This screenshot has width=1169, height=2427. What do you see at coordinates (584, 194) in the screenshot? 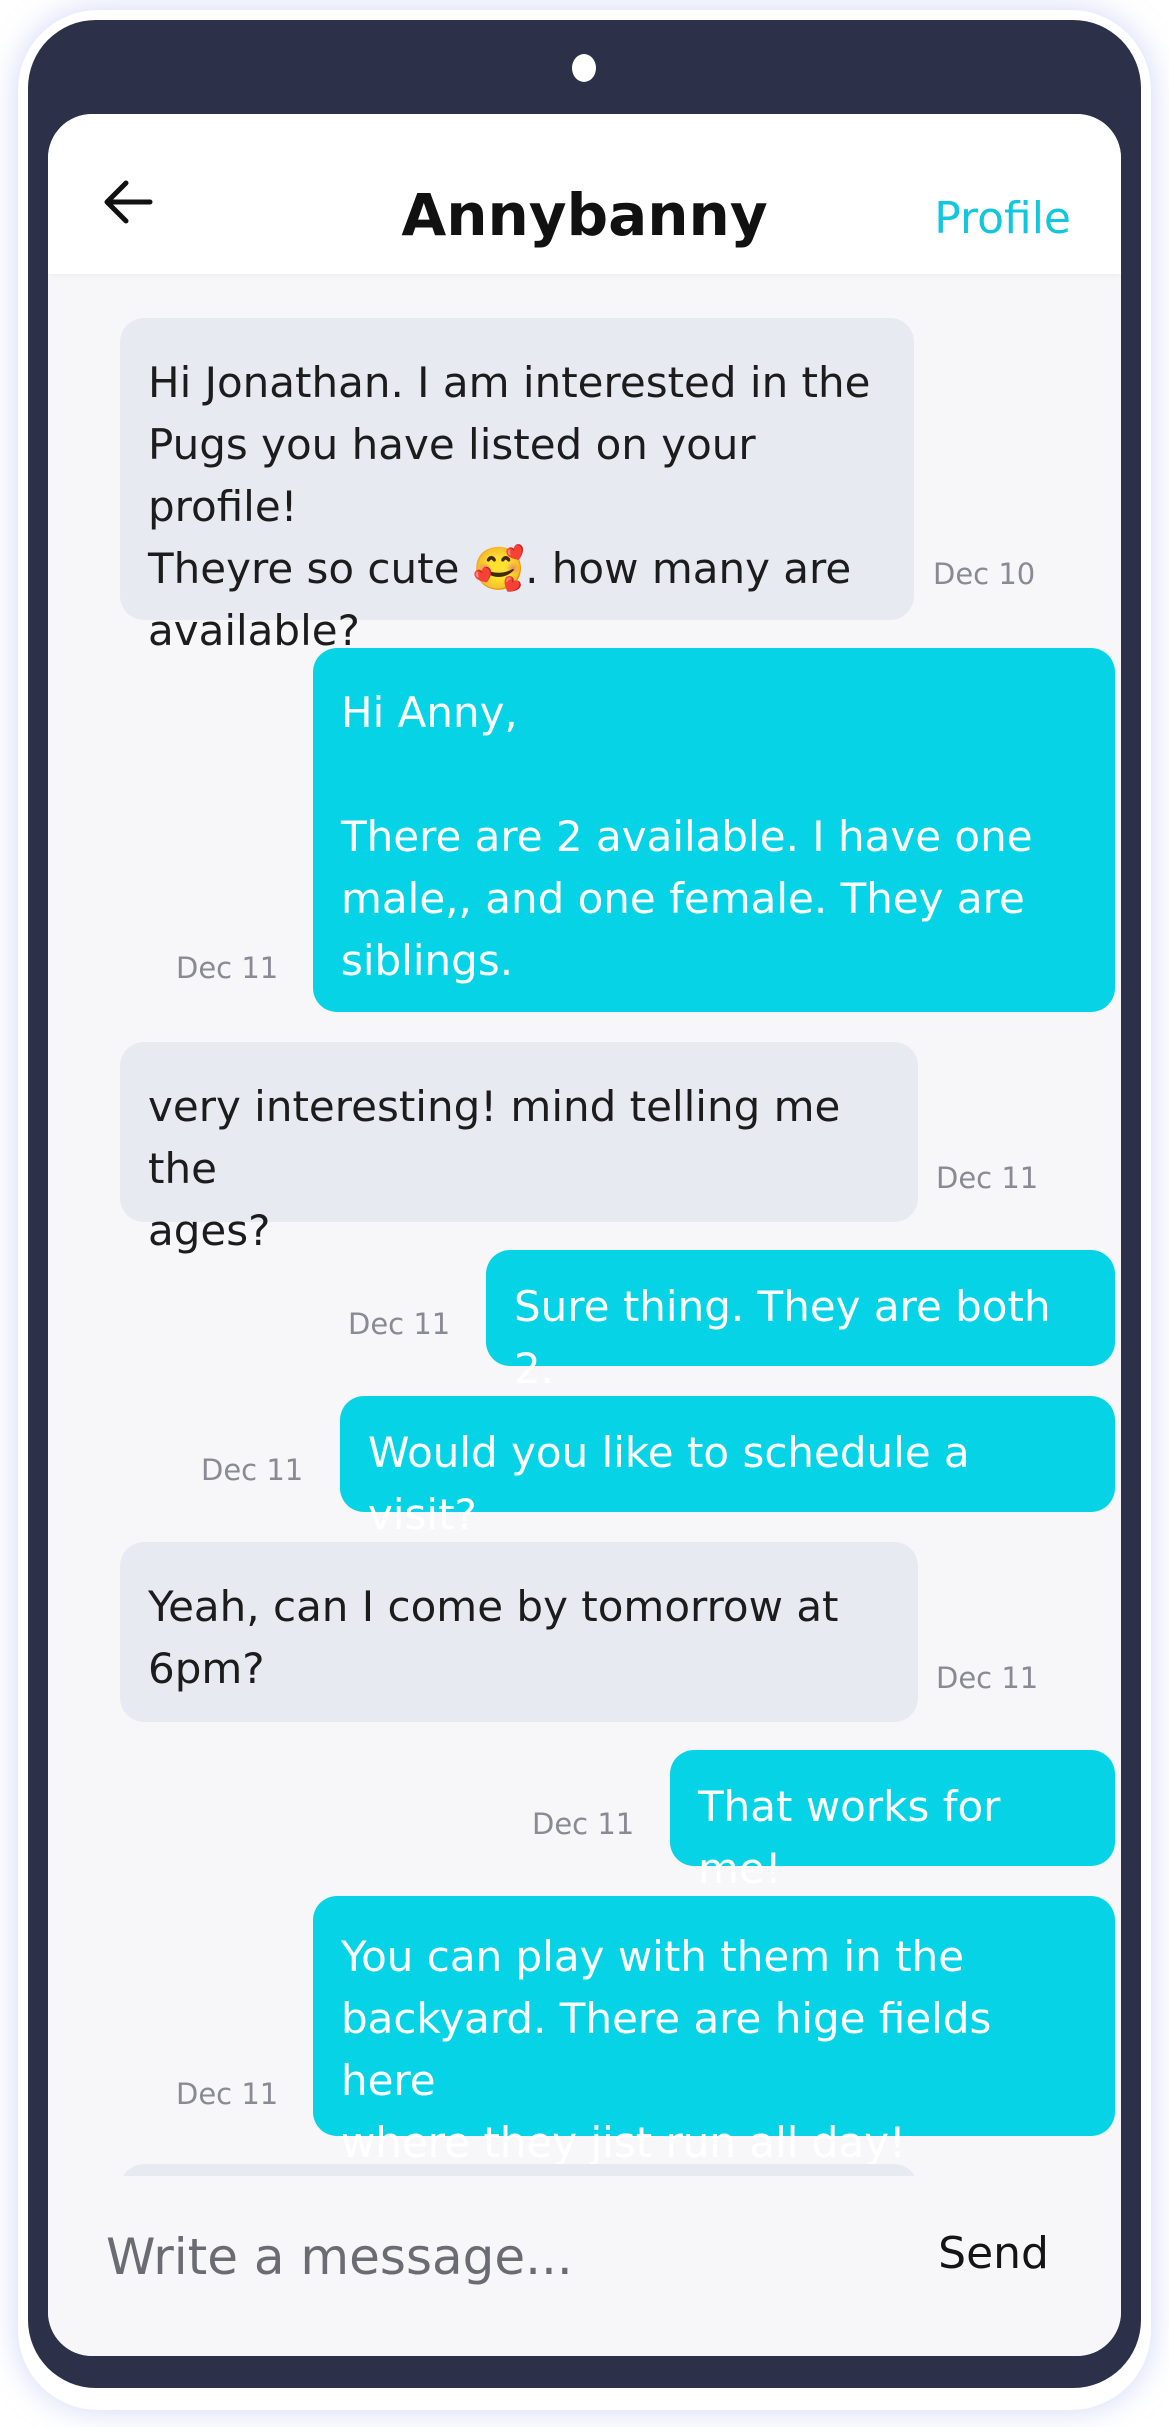
I see `chat-header: Annybanny Profile` at bounding box center [584, 194].